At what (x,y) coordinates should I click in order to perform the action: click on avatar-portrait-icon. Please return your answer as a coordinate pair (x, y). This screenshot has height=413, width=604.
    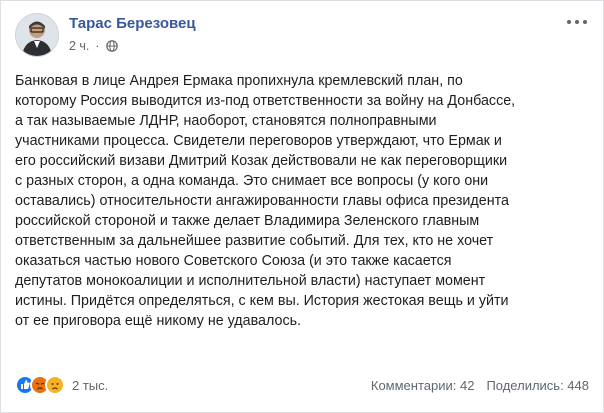
    Looking at the image, I should click on (37, 35).